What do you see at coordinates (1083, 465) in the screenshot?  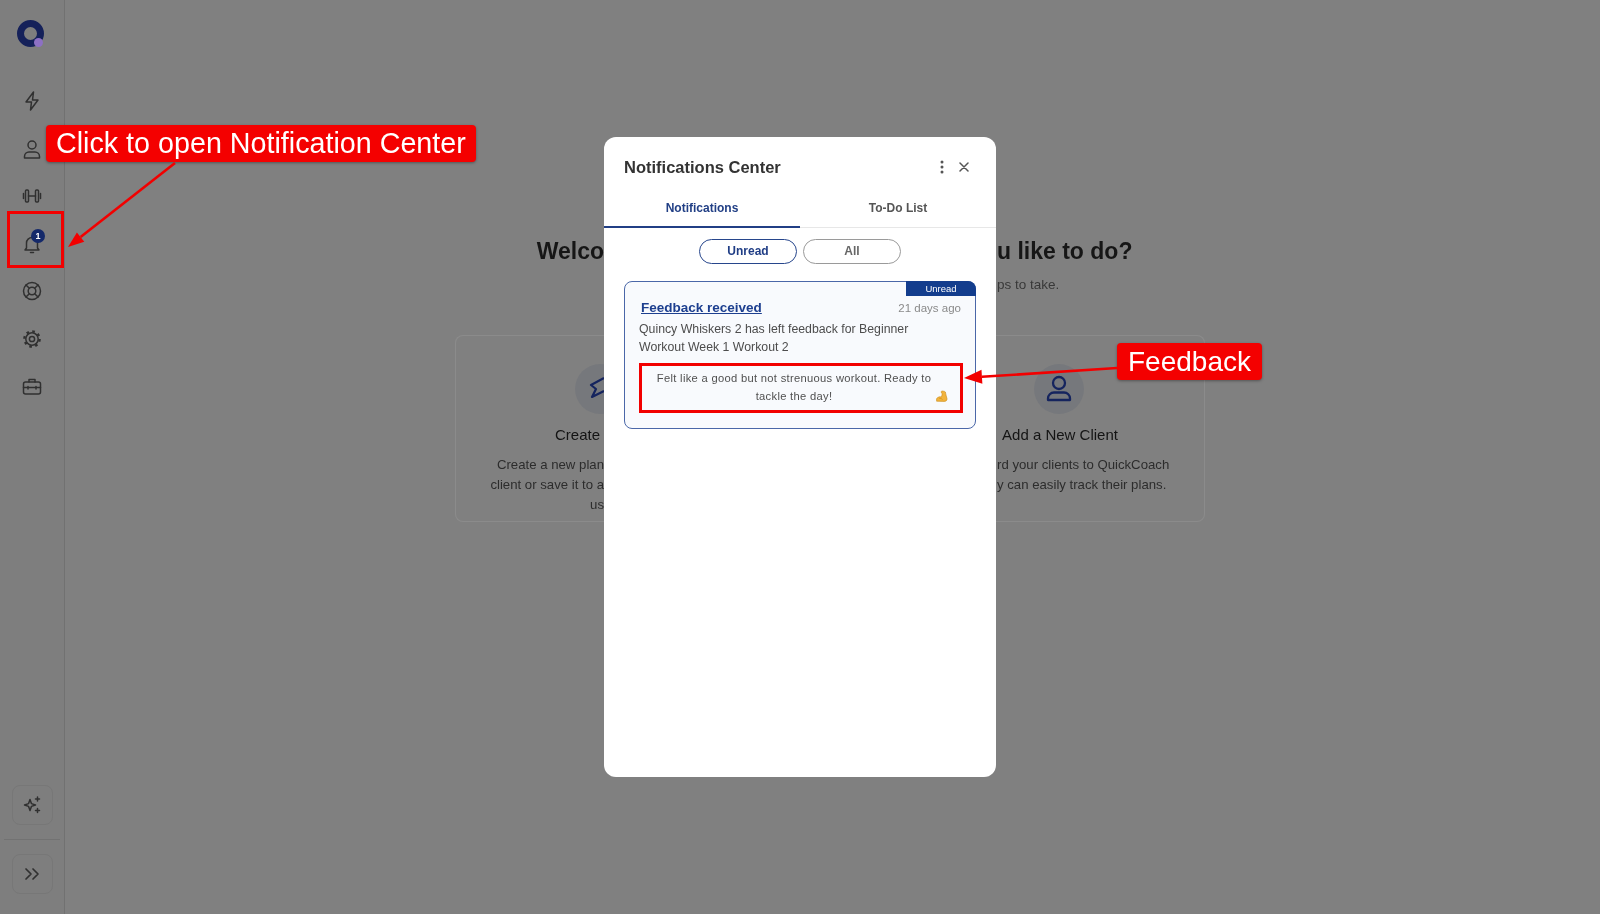 I see `card-description: rd your clients to QuickCoach` at bounding box center [1083, 465].